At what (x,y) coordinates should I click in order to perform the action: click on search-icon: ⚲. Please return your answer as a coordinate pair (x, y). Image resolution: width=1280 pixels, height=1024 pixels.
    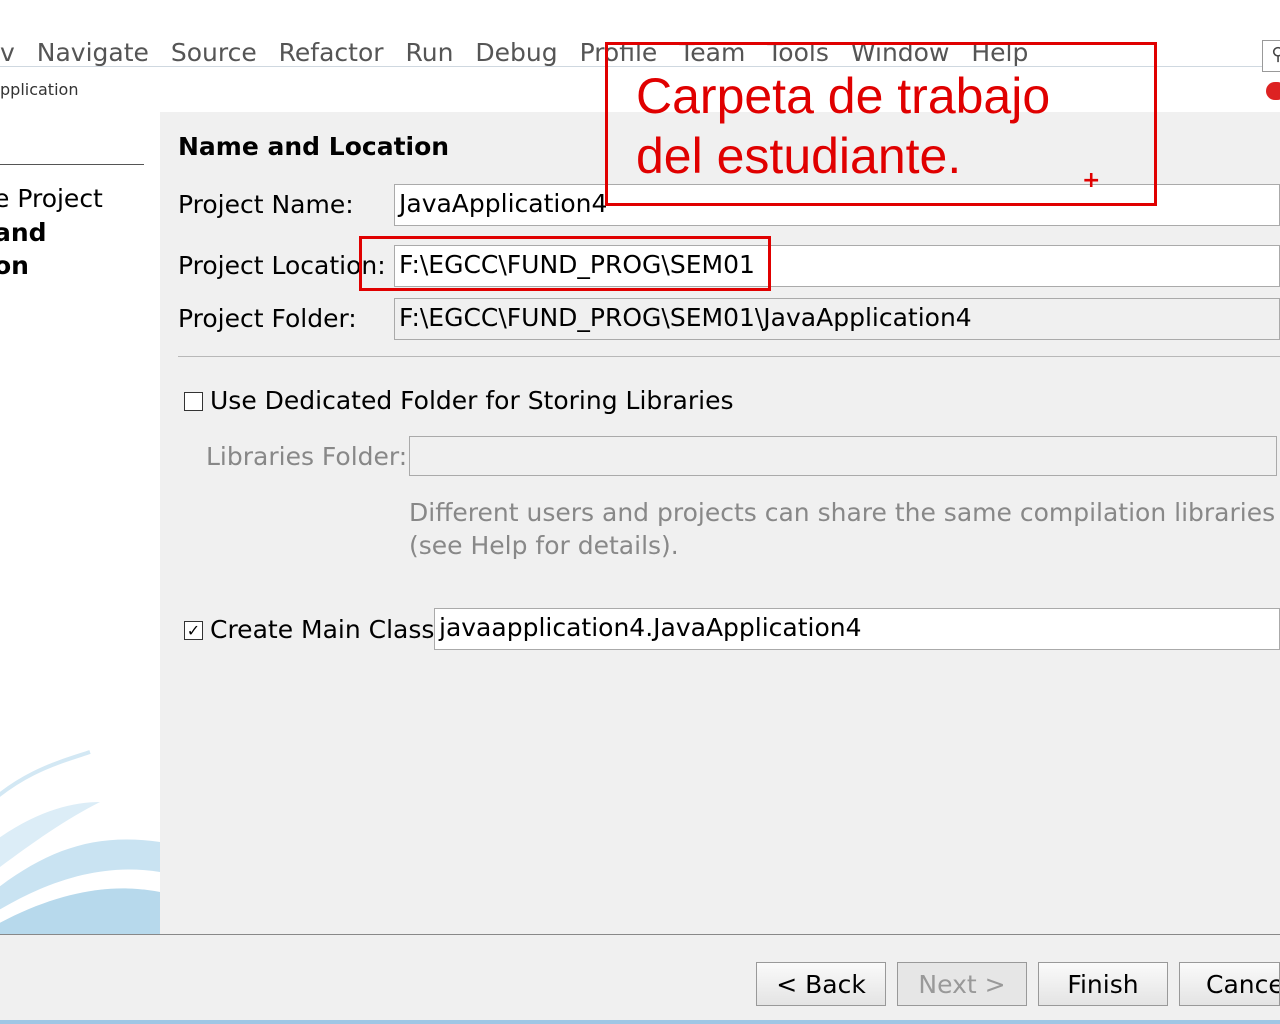
    Looking at the image, I should click on (1271, 56).